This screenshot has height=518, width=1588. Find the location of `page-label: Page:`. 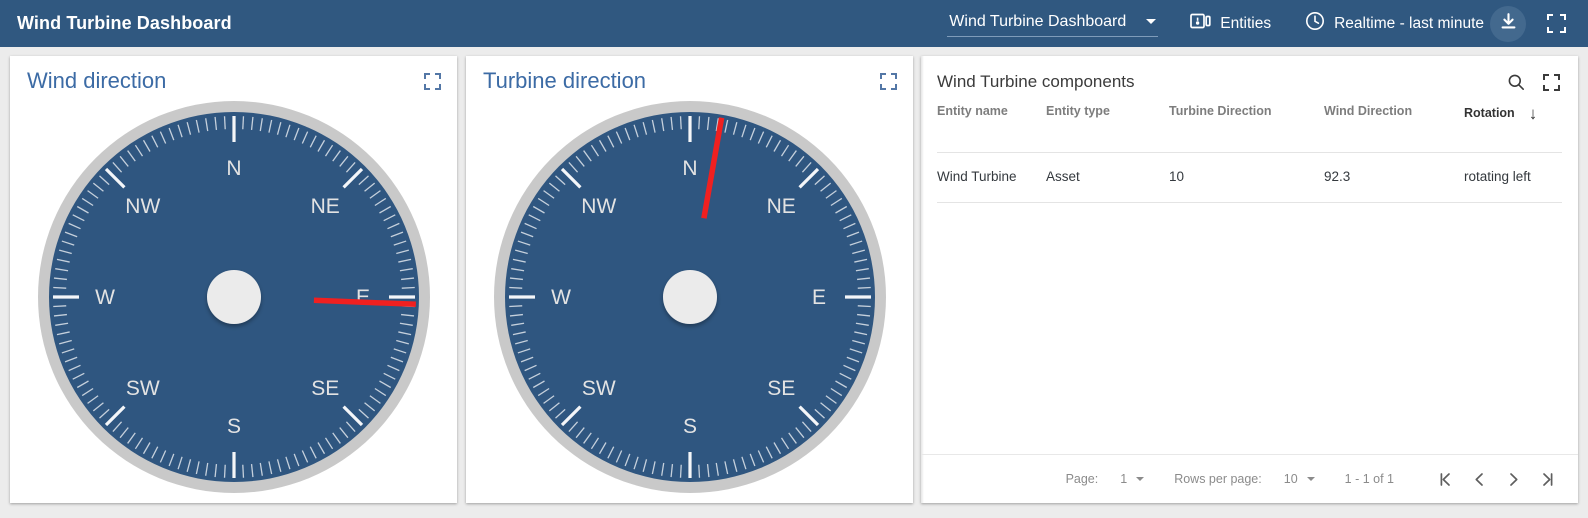

page-label: Page: is located at coordinates (1082, 479).